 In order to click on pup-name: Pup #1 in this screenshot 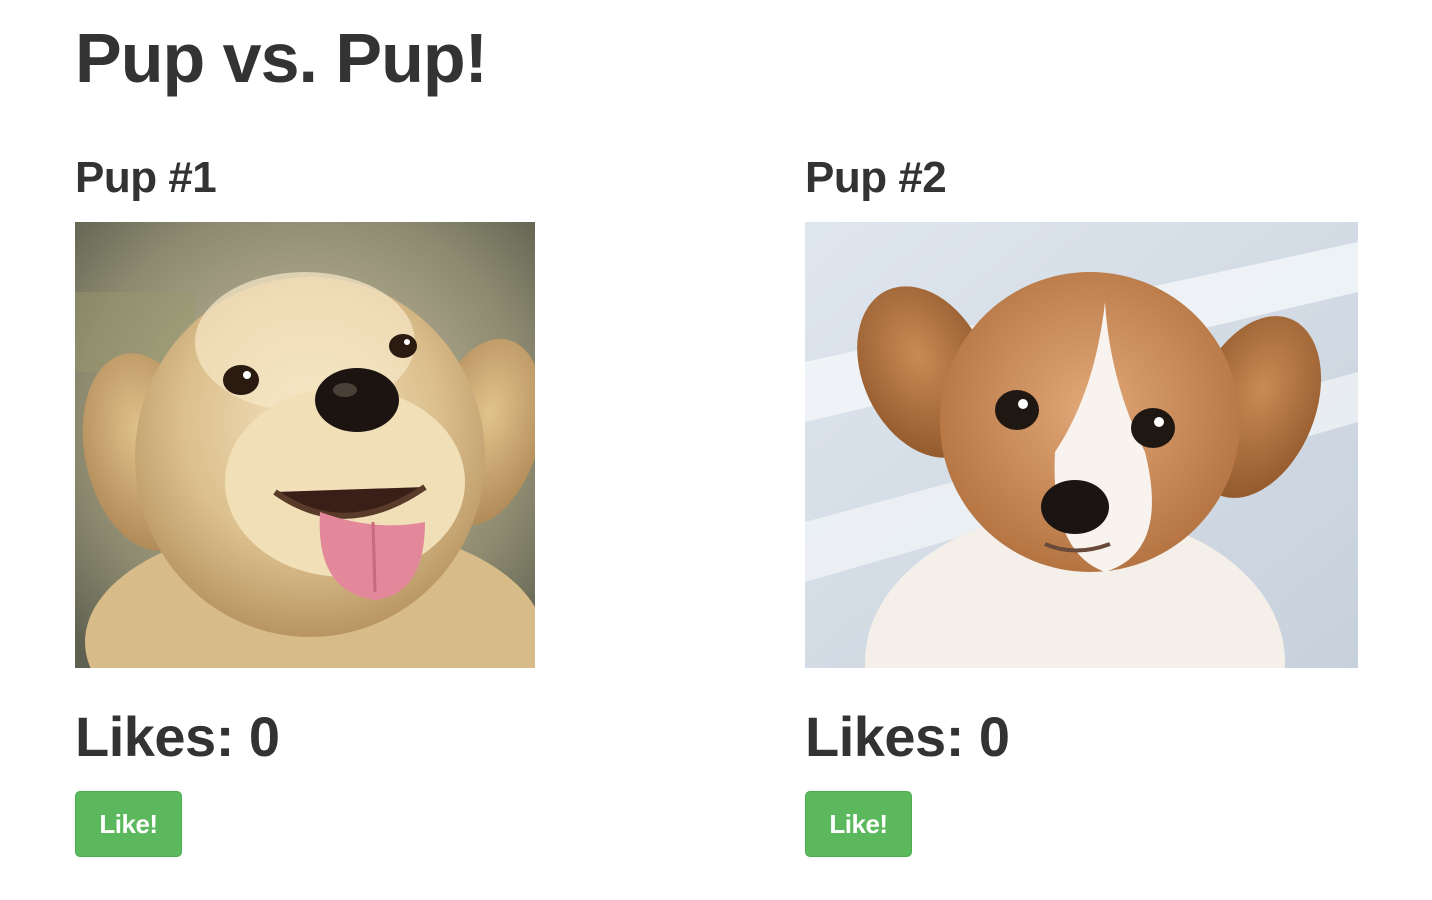, I will do `click(146, 177)`.